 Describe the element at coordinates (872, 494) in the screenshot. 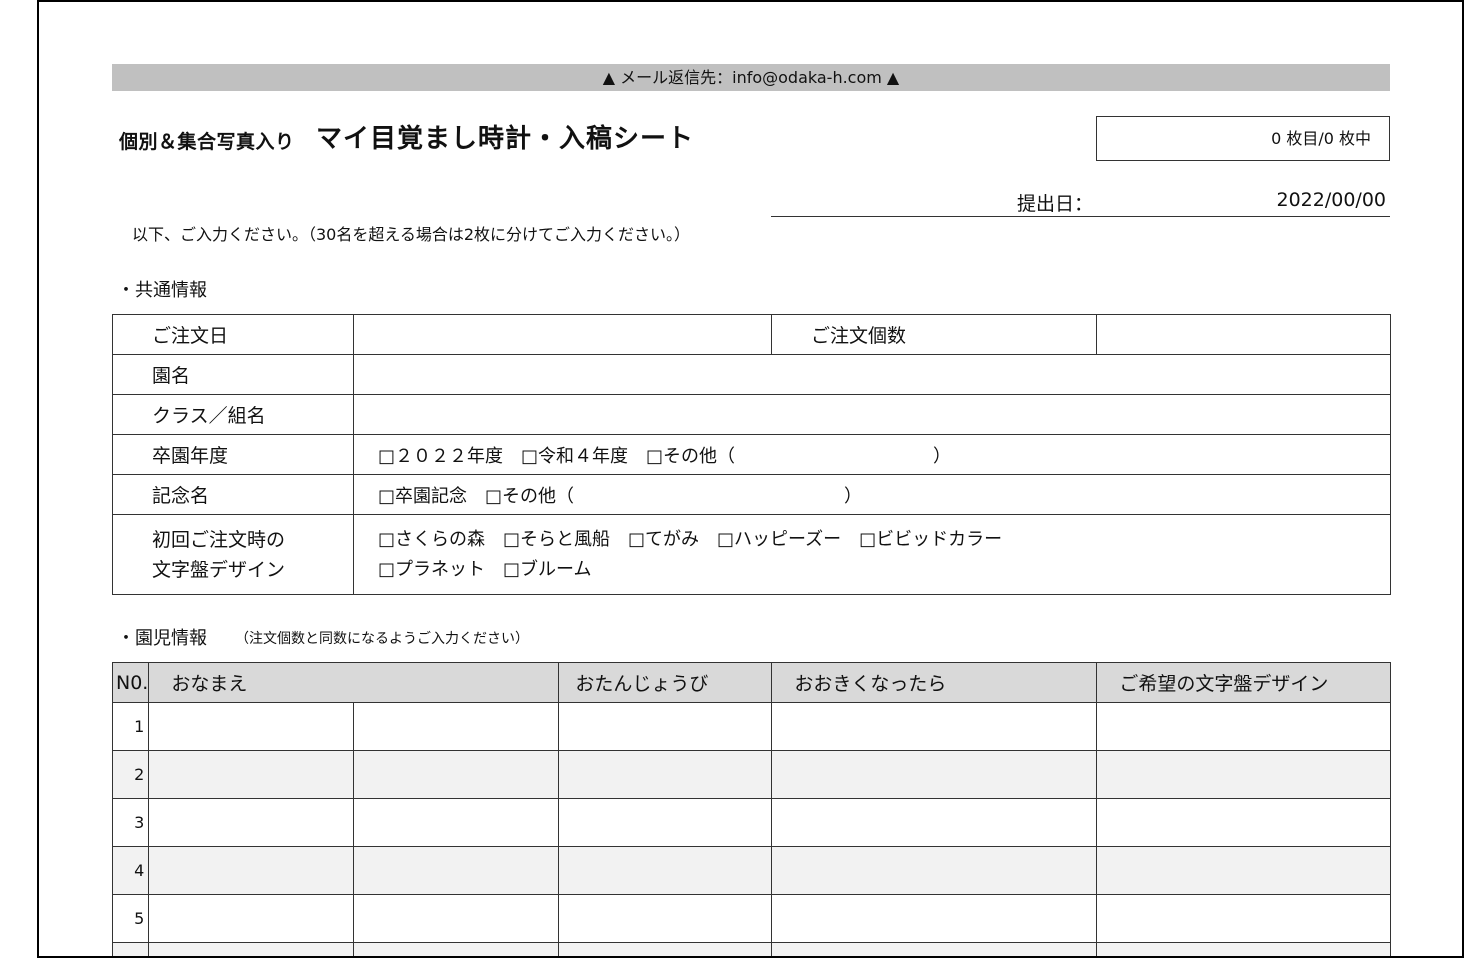

I see `memorial-options: □卒園記念 □その他（ ）` at that location.